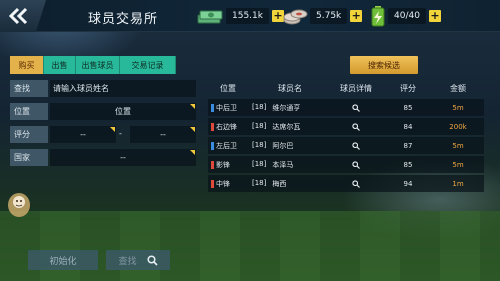 This screenshot has width=500, height=281. Describe the element at coordinates (226, 126) in the screenshot. I see `row-position-text: 右边锋` at that location.